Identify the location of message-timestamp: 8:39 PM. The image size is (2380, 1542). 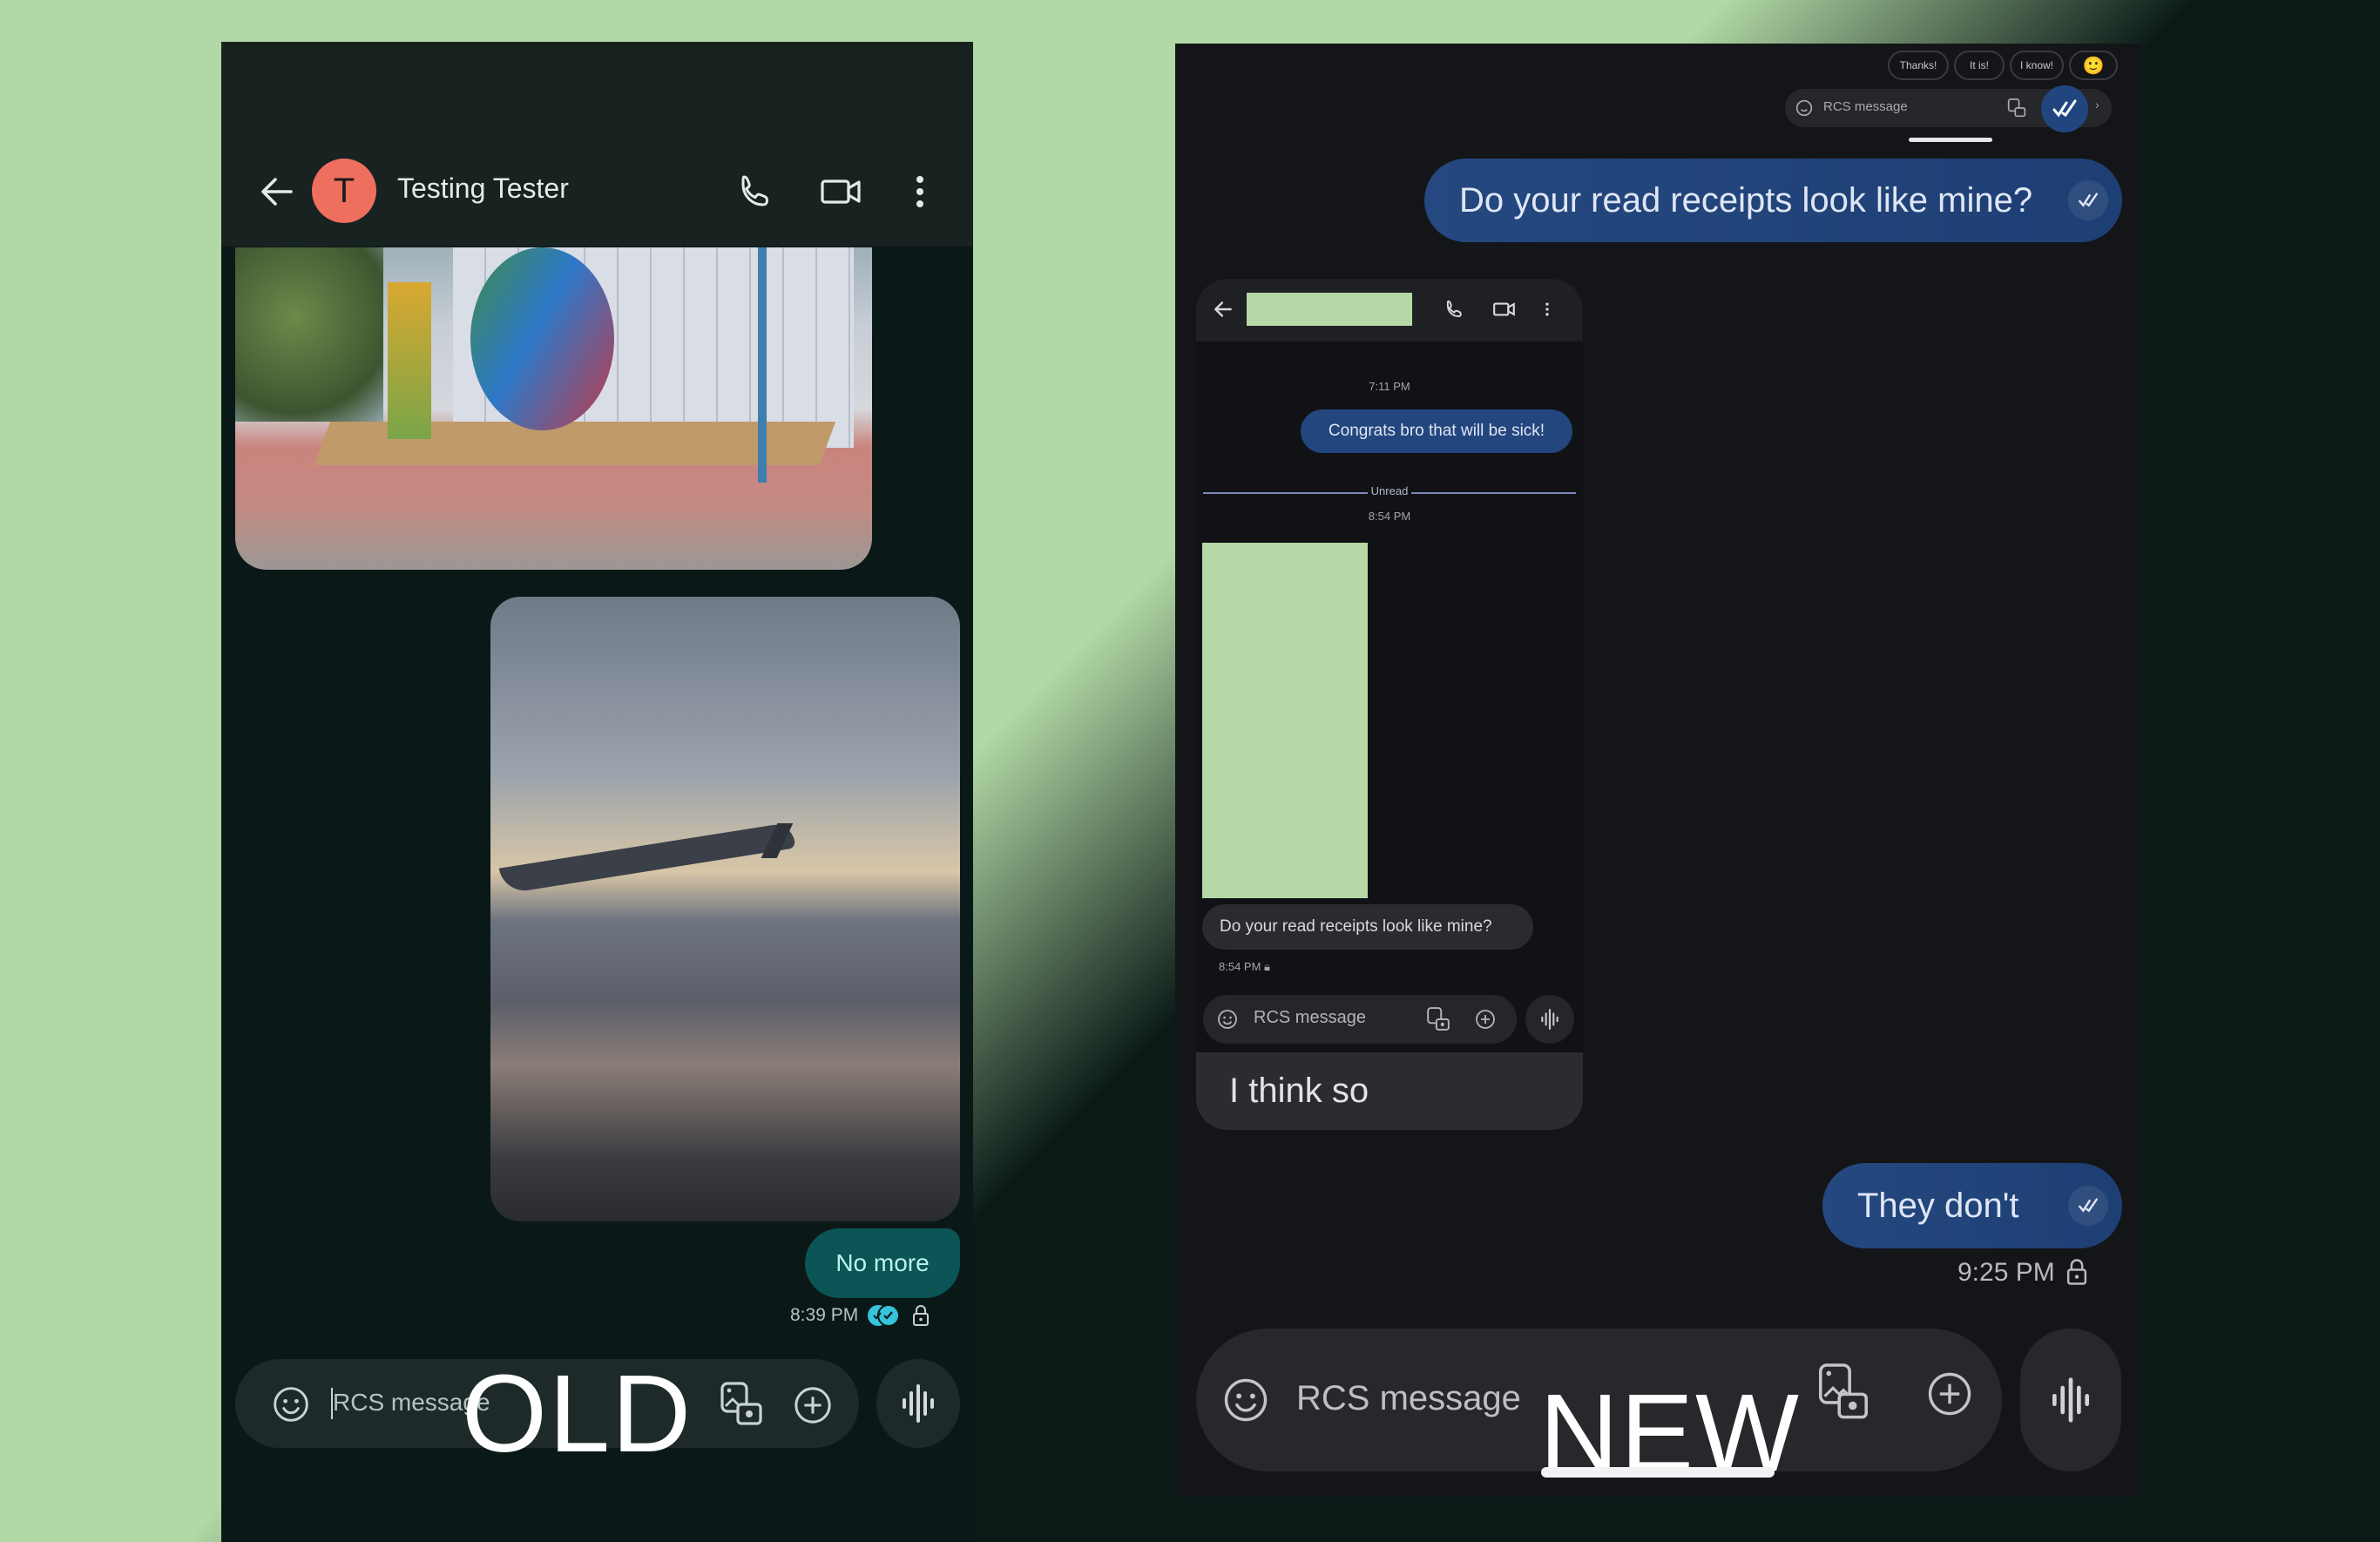
(824, 1315).